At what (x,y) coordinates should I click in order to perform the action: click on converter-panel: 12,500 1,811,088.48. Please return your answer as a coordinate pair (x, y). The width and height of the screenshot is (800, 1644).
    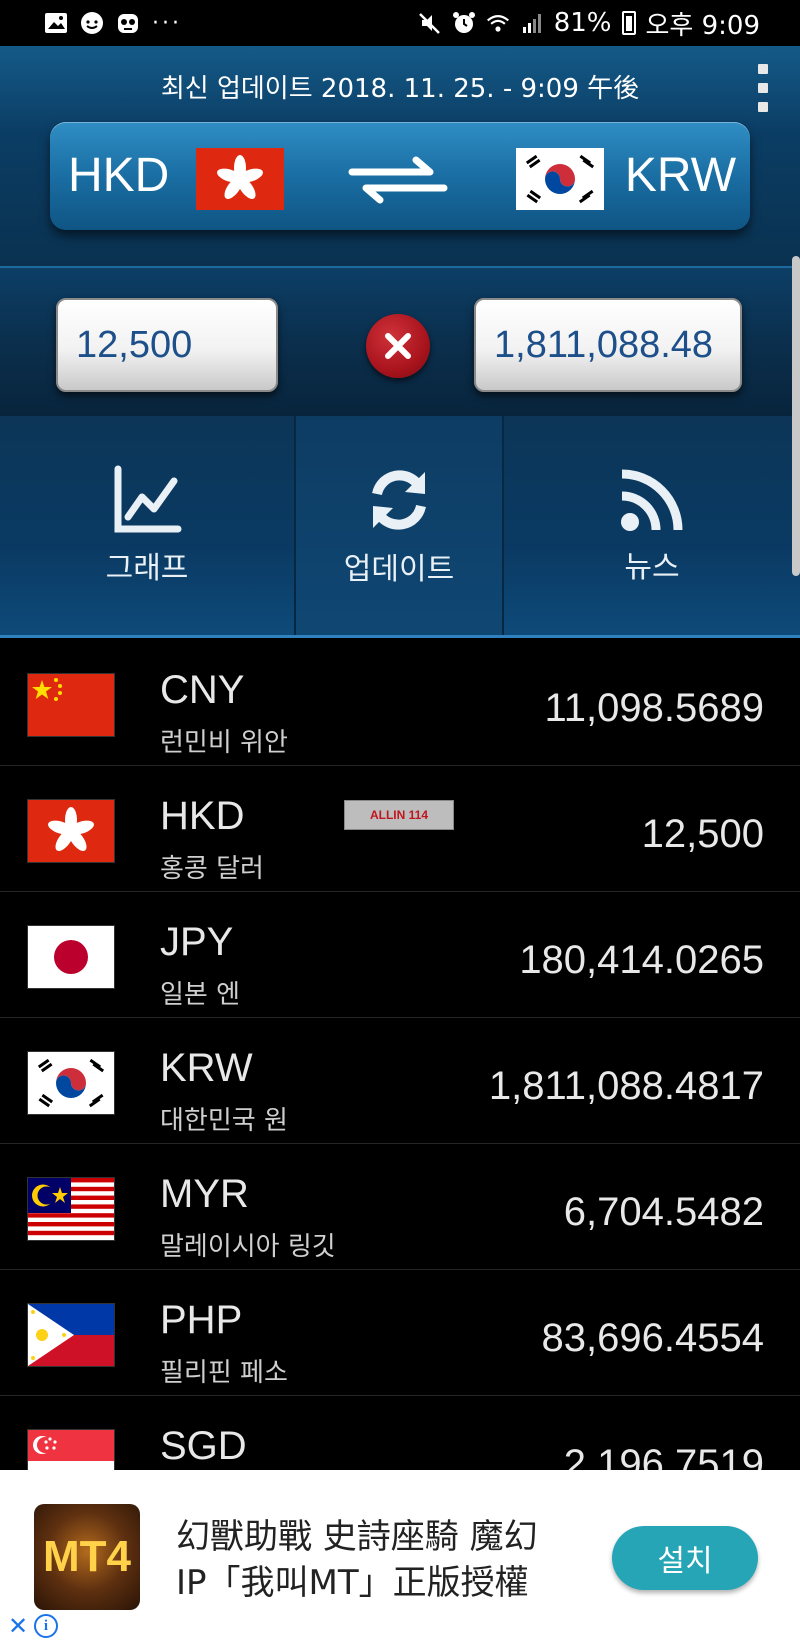
    Looking at the image, I should click on (400, 341).